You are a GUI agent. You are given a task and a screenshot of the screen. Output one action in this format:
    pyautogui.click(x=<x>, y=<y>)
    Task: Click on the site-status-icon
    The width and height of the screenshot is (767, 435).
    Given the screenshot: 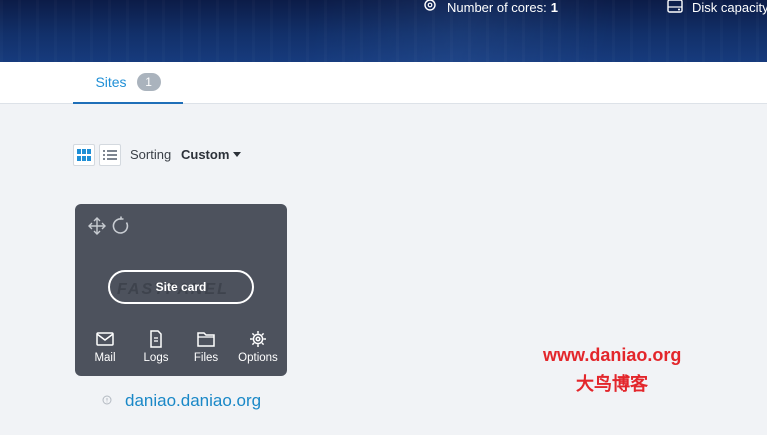 What is the action you would take?
    pyautogui.click(x=107, y=400)
    